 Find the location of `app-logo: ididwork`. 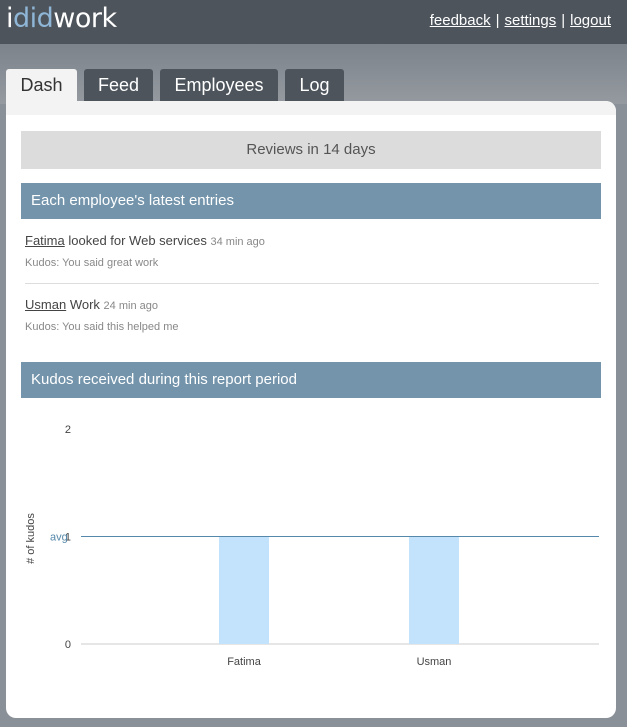

app-logo: ididwork is located at coordinates (61, 18).